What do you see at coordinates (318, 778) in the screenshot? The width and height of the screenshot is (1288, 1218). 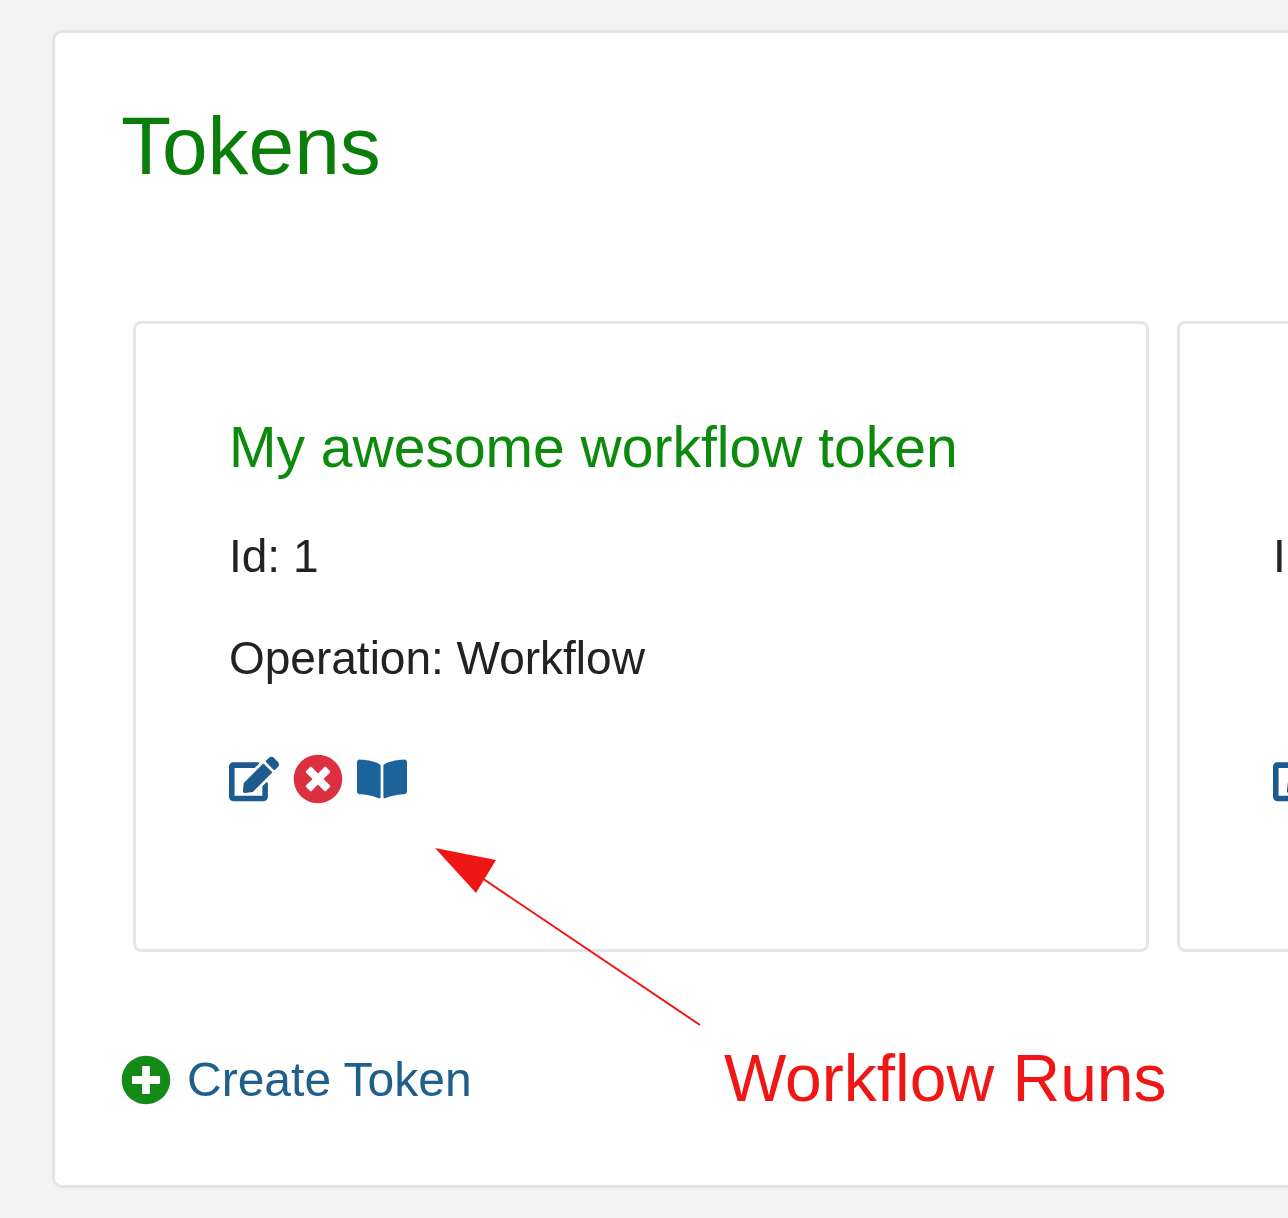 I see `close-icon` at bounding box center [318, 778].